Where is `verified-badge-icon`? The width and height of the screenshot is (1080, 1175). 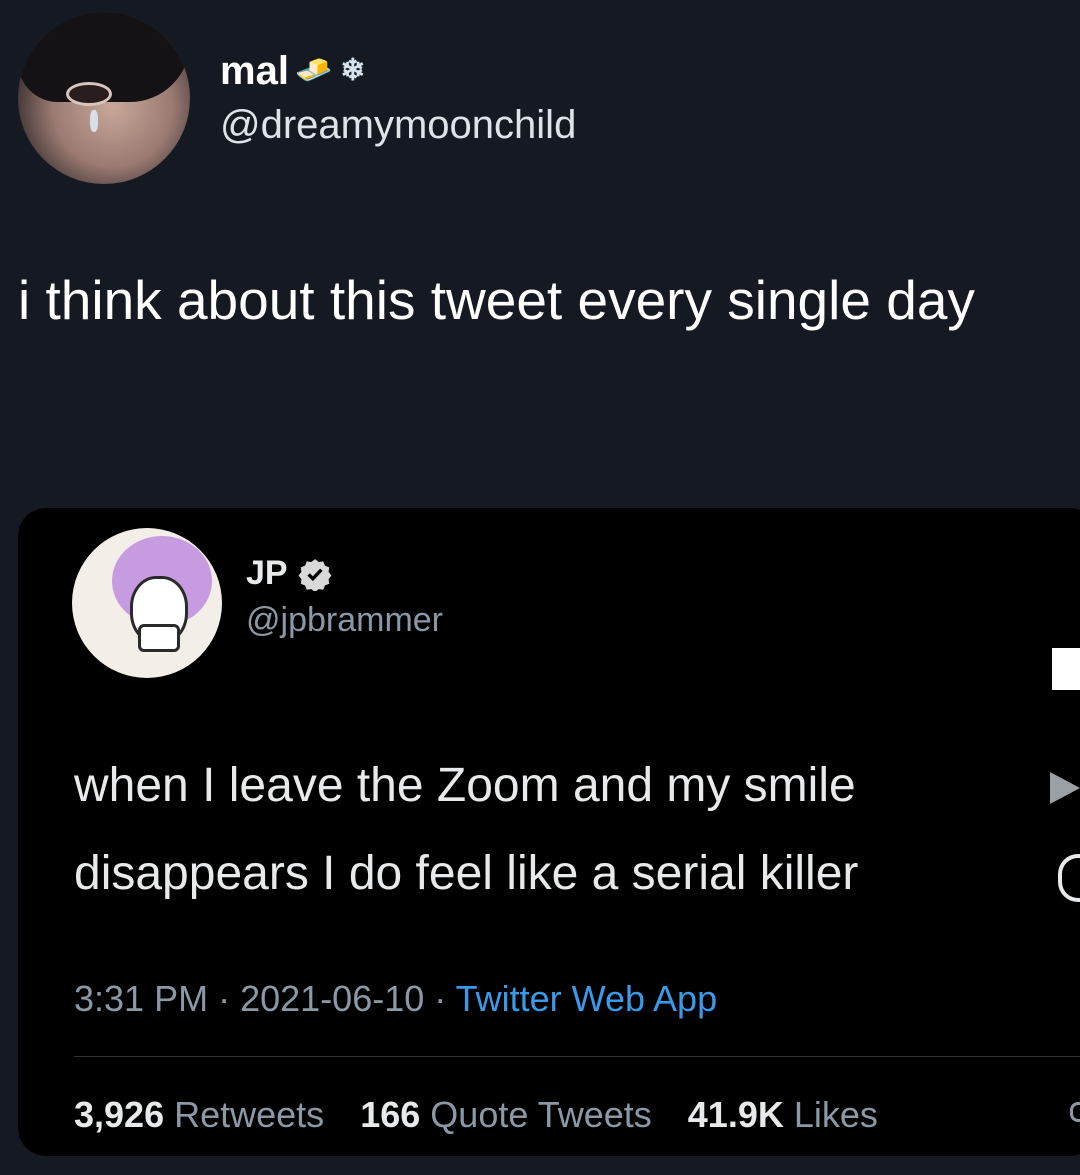
verified-badge-icon is located at coordinates (315, 574).